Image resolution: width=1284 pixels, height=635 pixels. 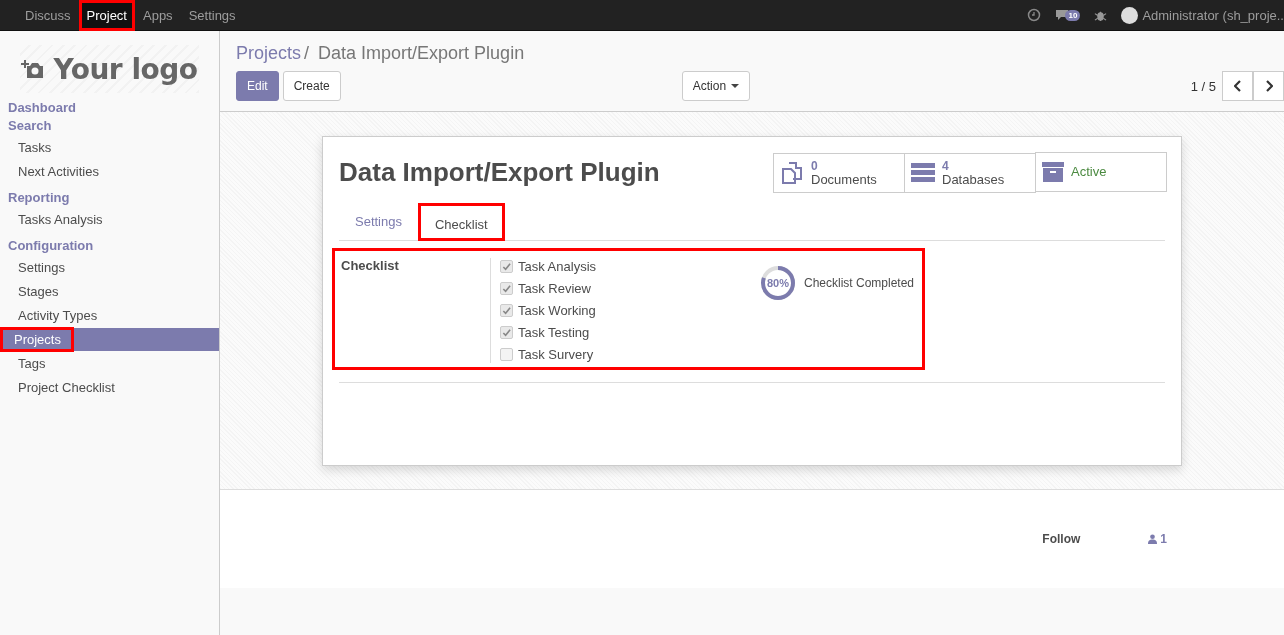 What do you see at coordinates (1034, 15) in the screenshot?
I see `clock-icon` at bounding box center [1034, 15].